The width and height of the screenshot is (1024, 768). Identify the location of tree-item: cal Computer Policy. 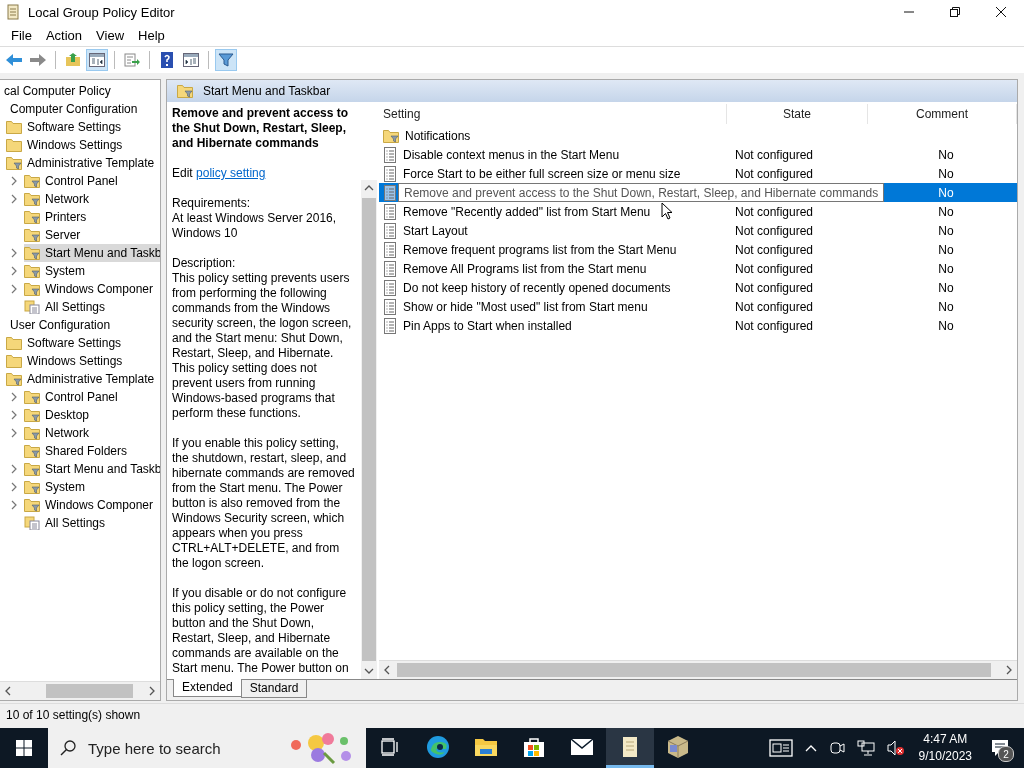
(60, 91).